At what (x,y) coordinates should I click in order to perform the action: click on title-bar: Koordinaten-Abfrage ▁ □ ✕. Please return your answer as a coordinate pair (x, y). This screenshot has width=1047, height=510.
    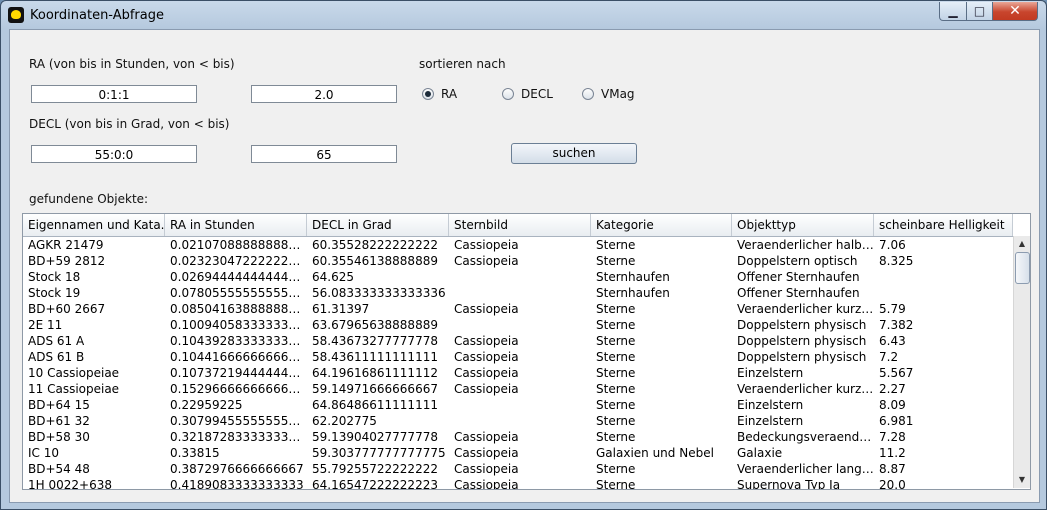
    Looking at the image, I should click on (523, 15).